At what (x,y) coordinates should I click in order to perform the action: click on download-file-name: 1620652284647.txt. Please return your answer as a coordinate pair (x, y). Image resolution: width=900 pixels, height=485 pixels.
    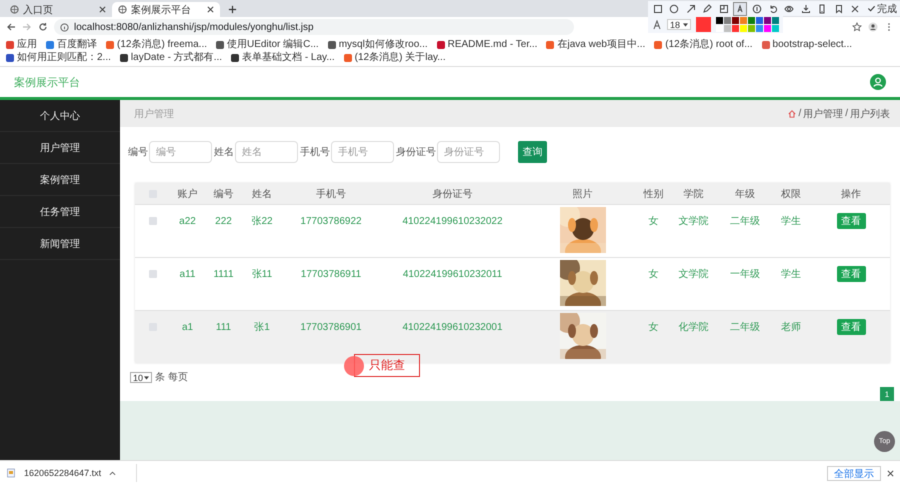
    Looking at the image, I should click on (63, 473).